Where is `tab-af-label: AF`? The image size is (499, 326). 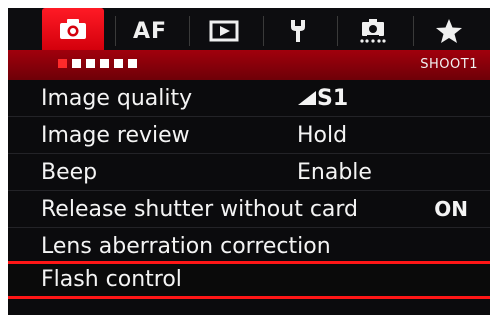 tab-af-label: AF is located at coordinates (150, 31).